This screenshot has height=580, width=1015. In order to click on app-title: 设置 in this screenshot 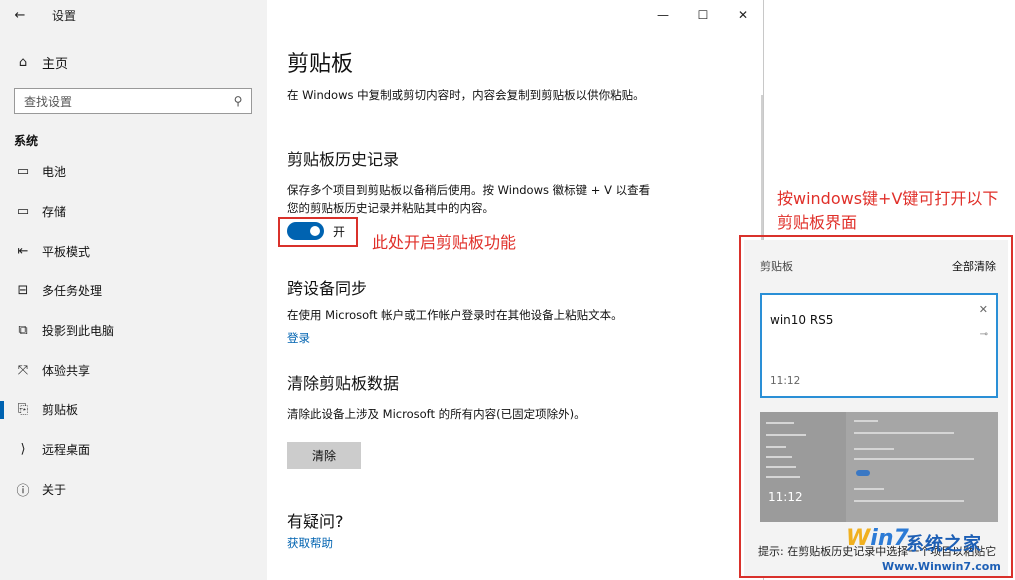, I will do `click(64, 15)`.